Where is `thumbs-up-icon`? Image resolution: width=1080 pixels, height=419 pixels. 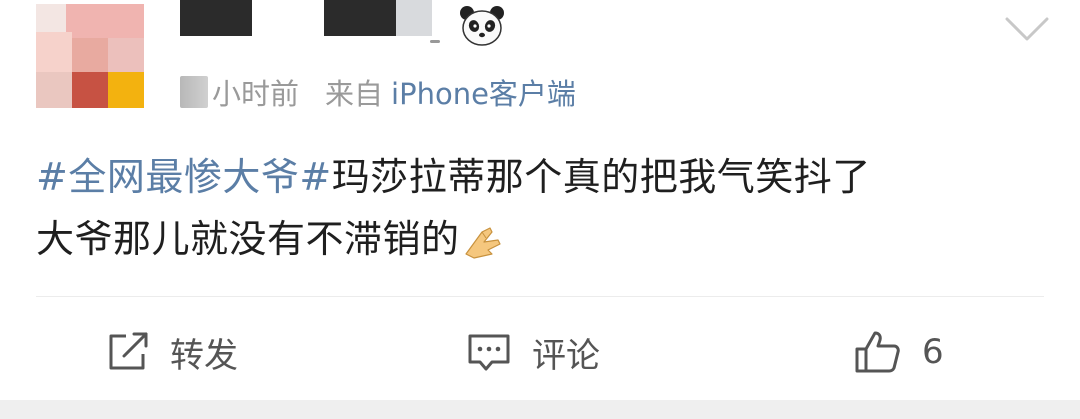
thumbs-up-icon is located at coordinates (877, 352).